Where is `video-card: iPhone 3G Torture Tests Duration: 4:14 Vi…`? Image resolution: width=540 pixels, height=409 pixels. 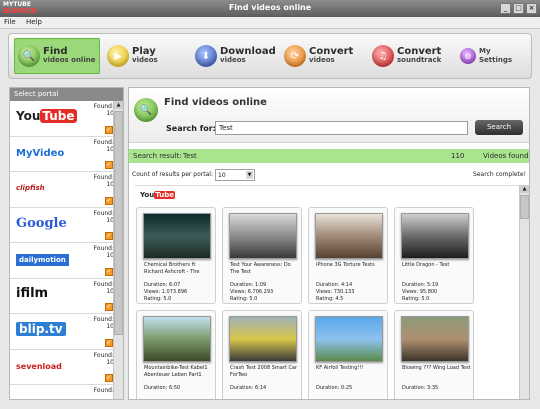
video-card: iPhone 3G Torture Tests Duration: 4:14 Vi… is located at coordinates (348, 255).